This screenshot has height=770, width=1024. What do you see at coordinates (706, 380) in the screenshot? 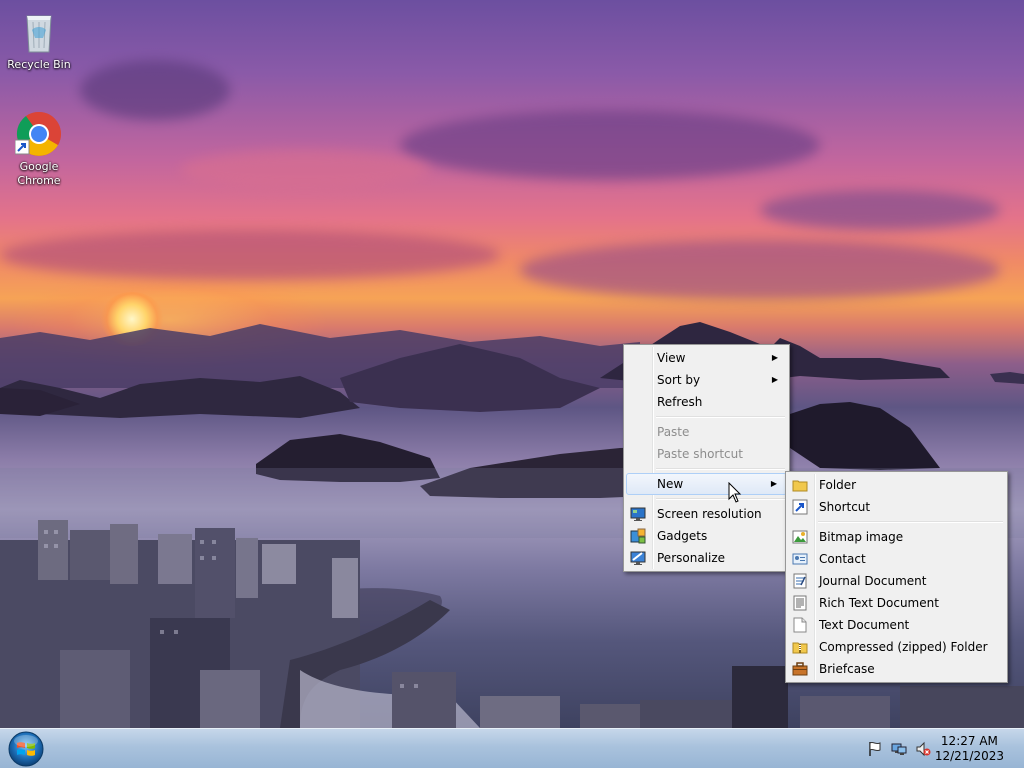
I see `menu-item-sort-by: Sort by ▶` at bounding box center [706, 380].